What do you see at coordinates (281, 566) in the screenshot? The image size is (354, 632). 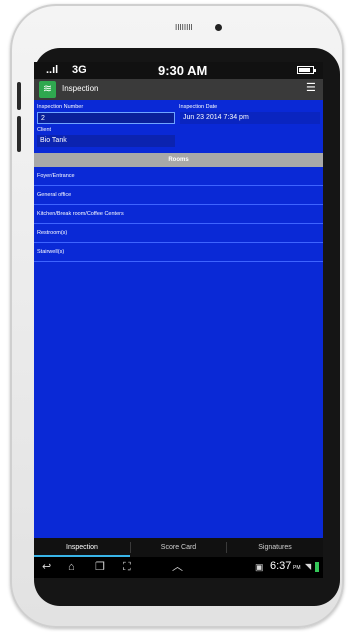 I see `nav-time: 6:37` at bounding box center [281, 566].